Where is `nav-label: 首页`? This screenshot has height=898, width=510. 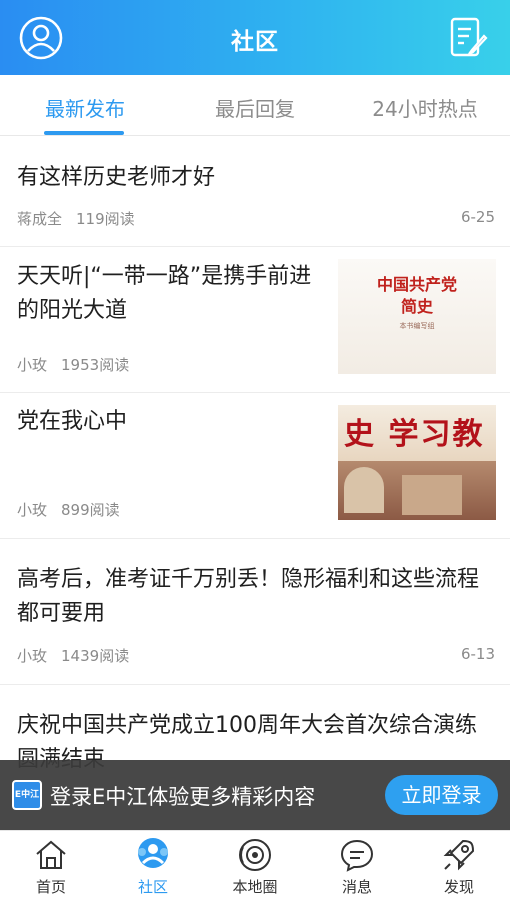
nav-label: 首页 is located at coordinates (50, 887).